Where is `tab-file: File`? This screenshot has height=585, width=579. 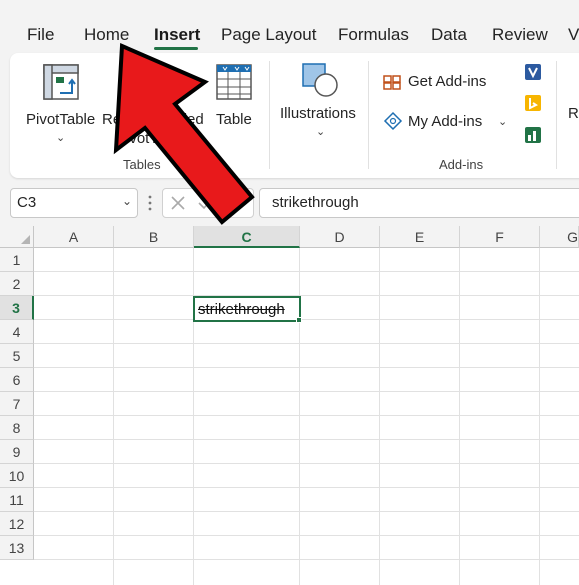
tab-file: File is located at coordinates (40, 35).